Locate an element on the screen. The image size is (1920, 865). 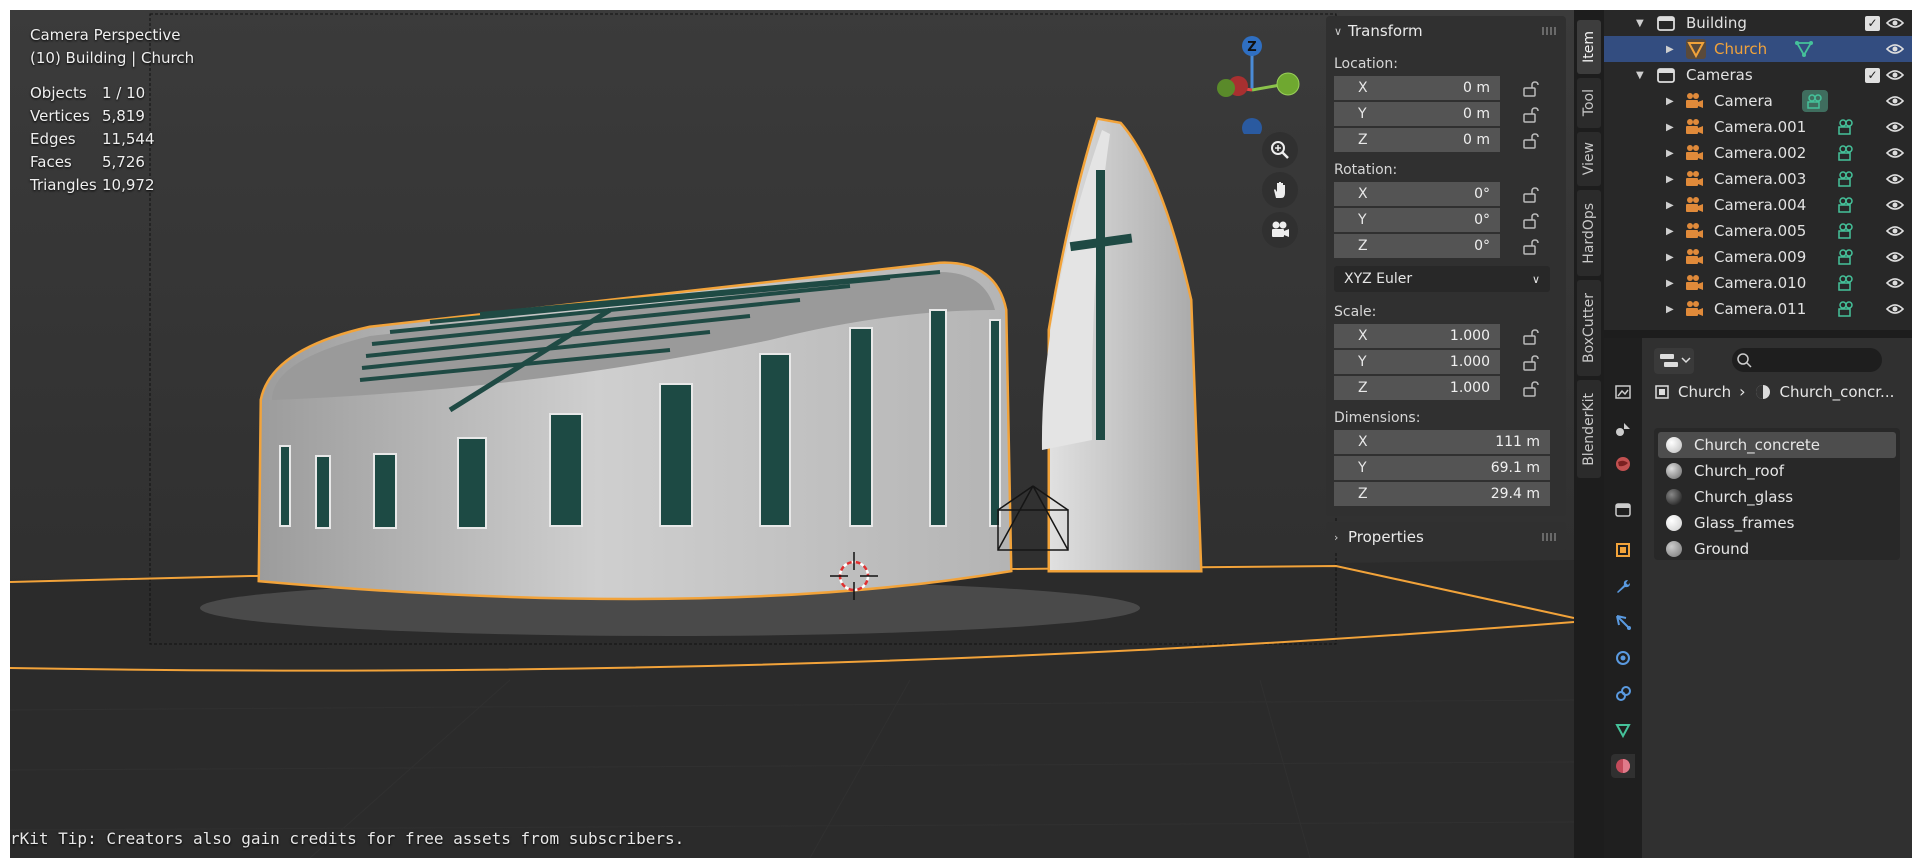
rotation-x-field: X 0° is located at coordinates (1417, 194).